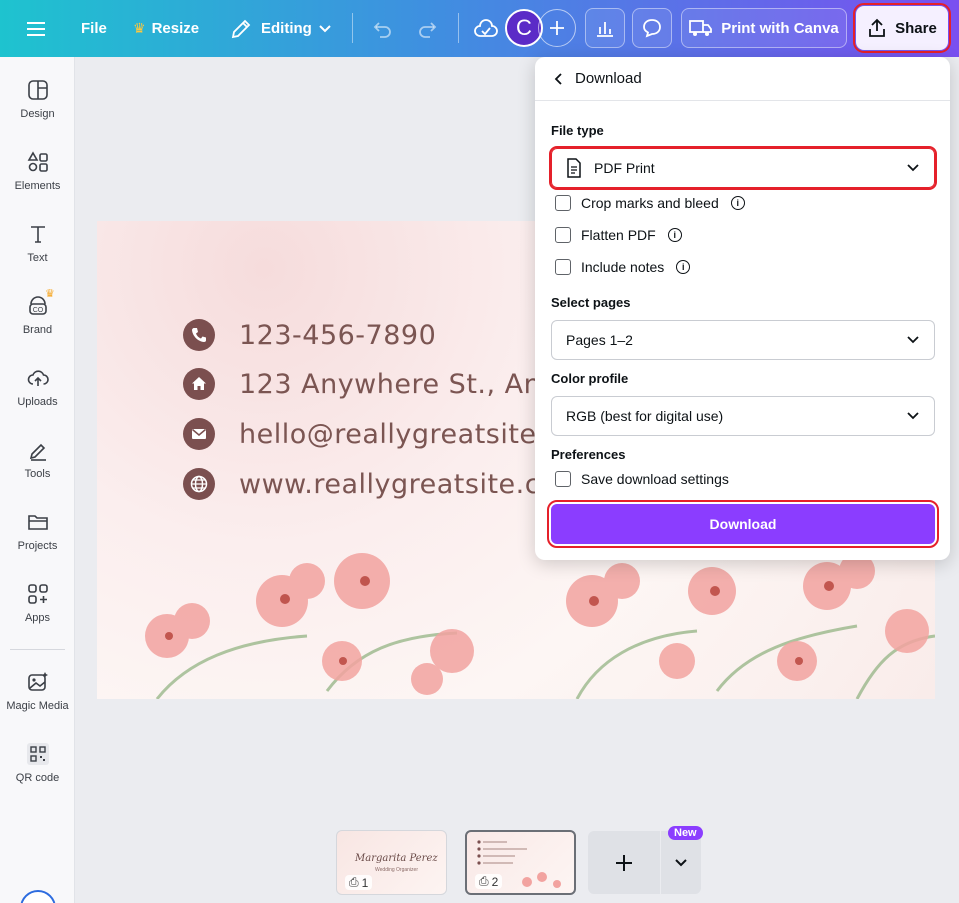  What do you see at coordinates (166, 28) in the screenshot?
I see `resize-button: ♛ Resize` at bounding box center [166, 28].